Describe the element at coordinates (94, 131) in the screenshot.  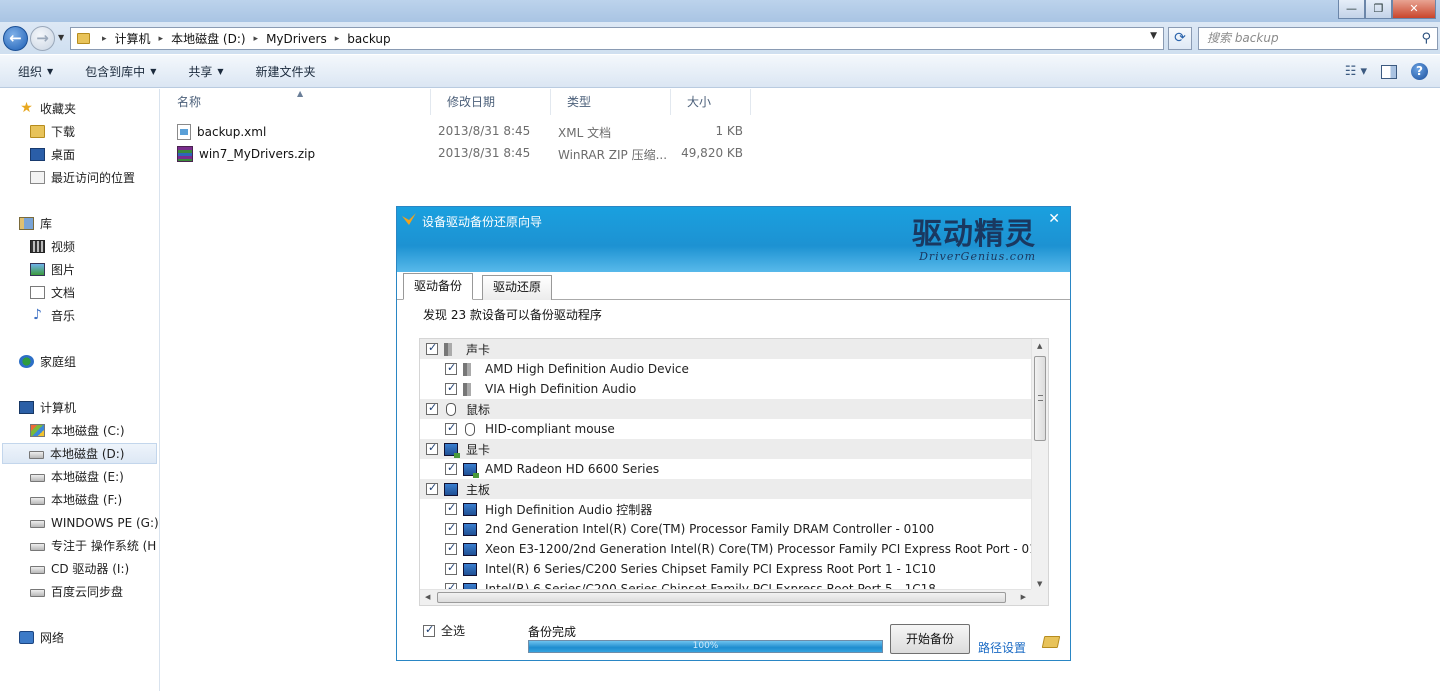
I see `sidebar-item-downloads: 下载` at that location.